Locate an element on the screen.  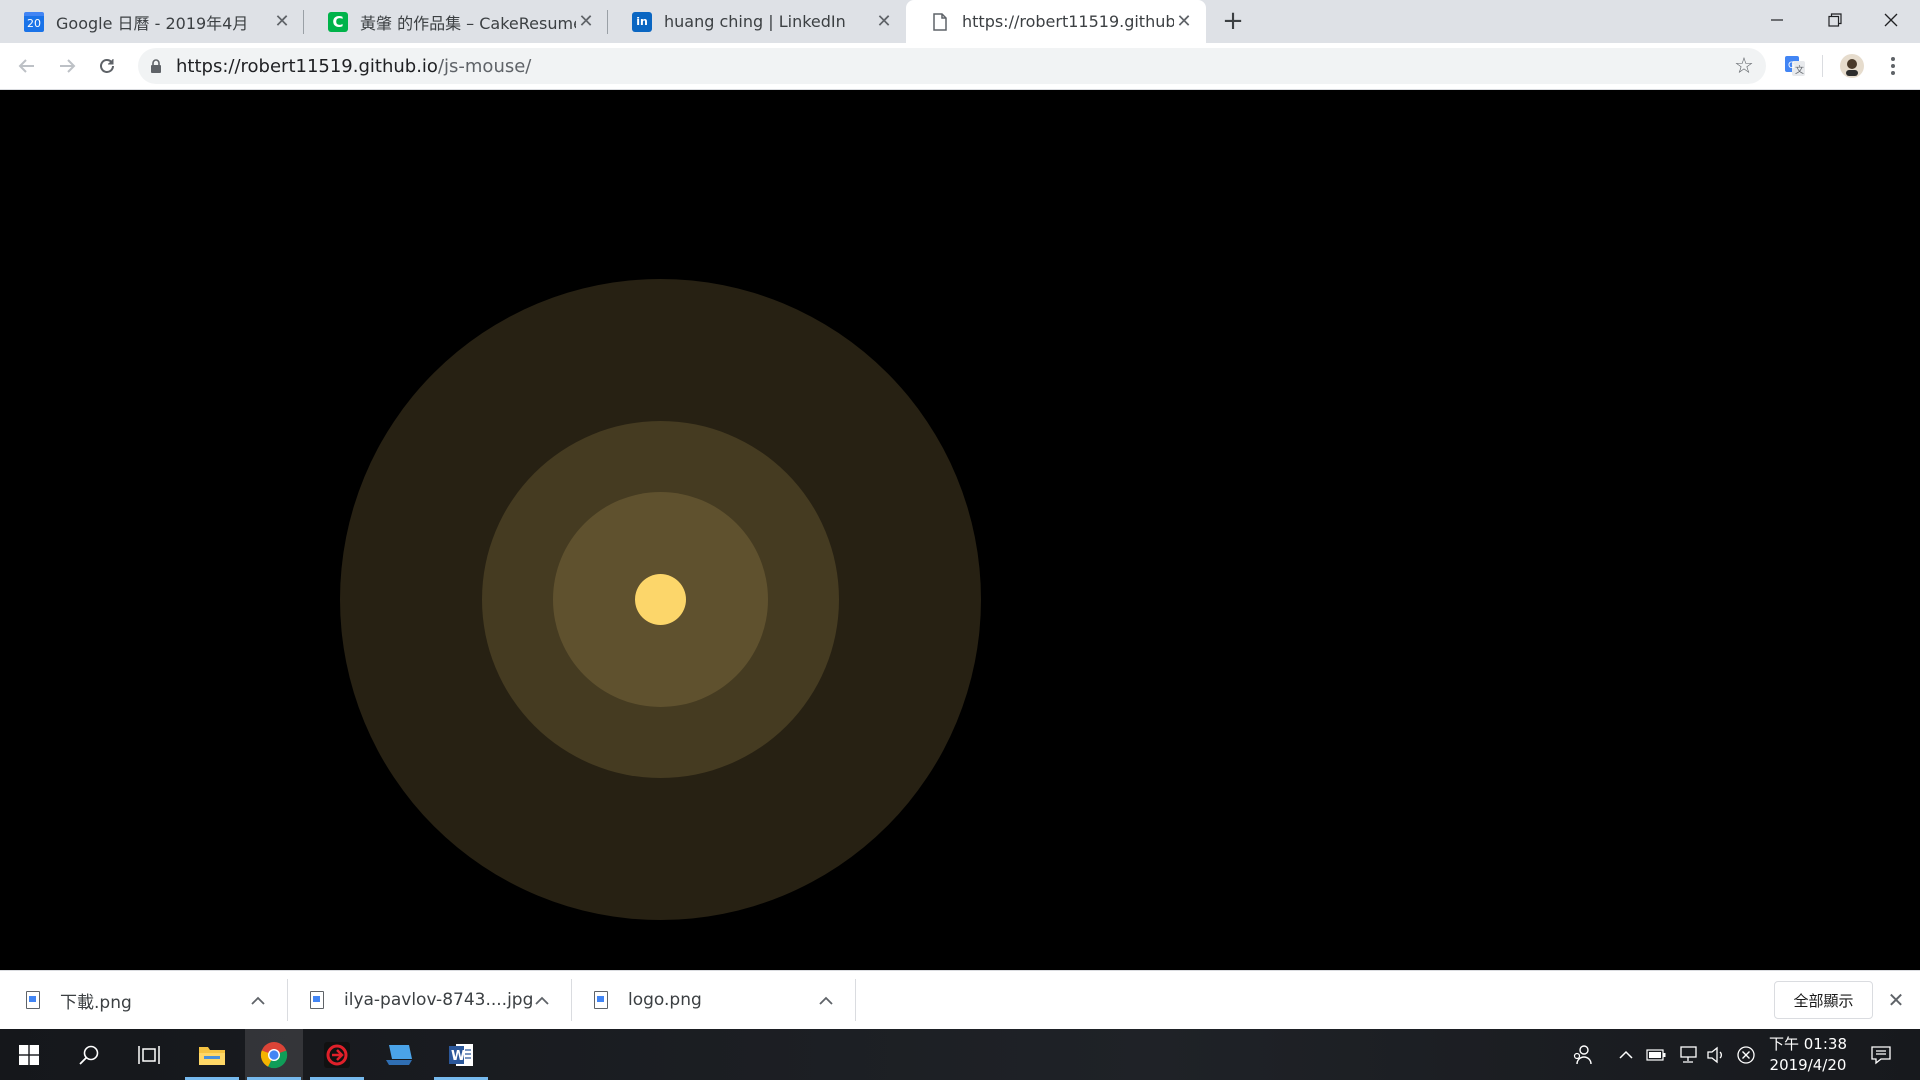
system-clock: 下午 01:38 2019/4/20 is located at coordinates (1808, 1055).